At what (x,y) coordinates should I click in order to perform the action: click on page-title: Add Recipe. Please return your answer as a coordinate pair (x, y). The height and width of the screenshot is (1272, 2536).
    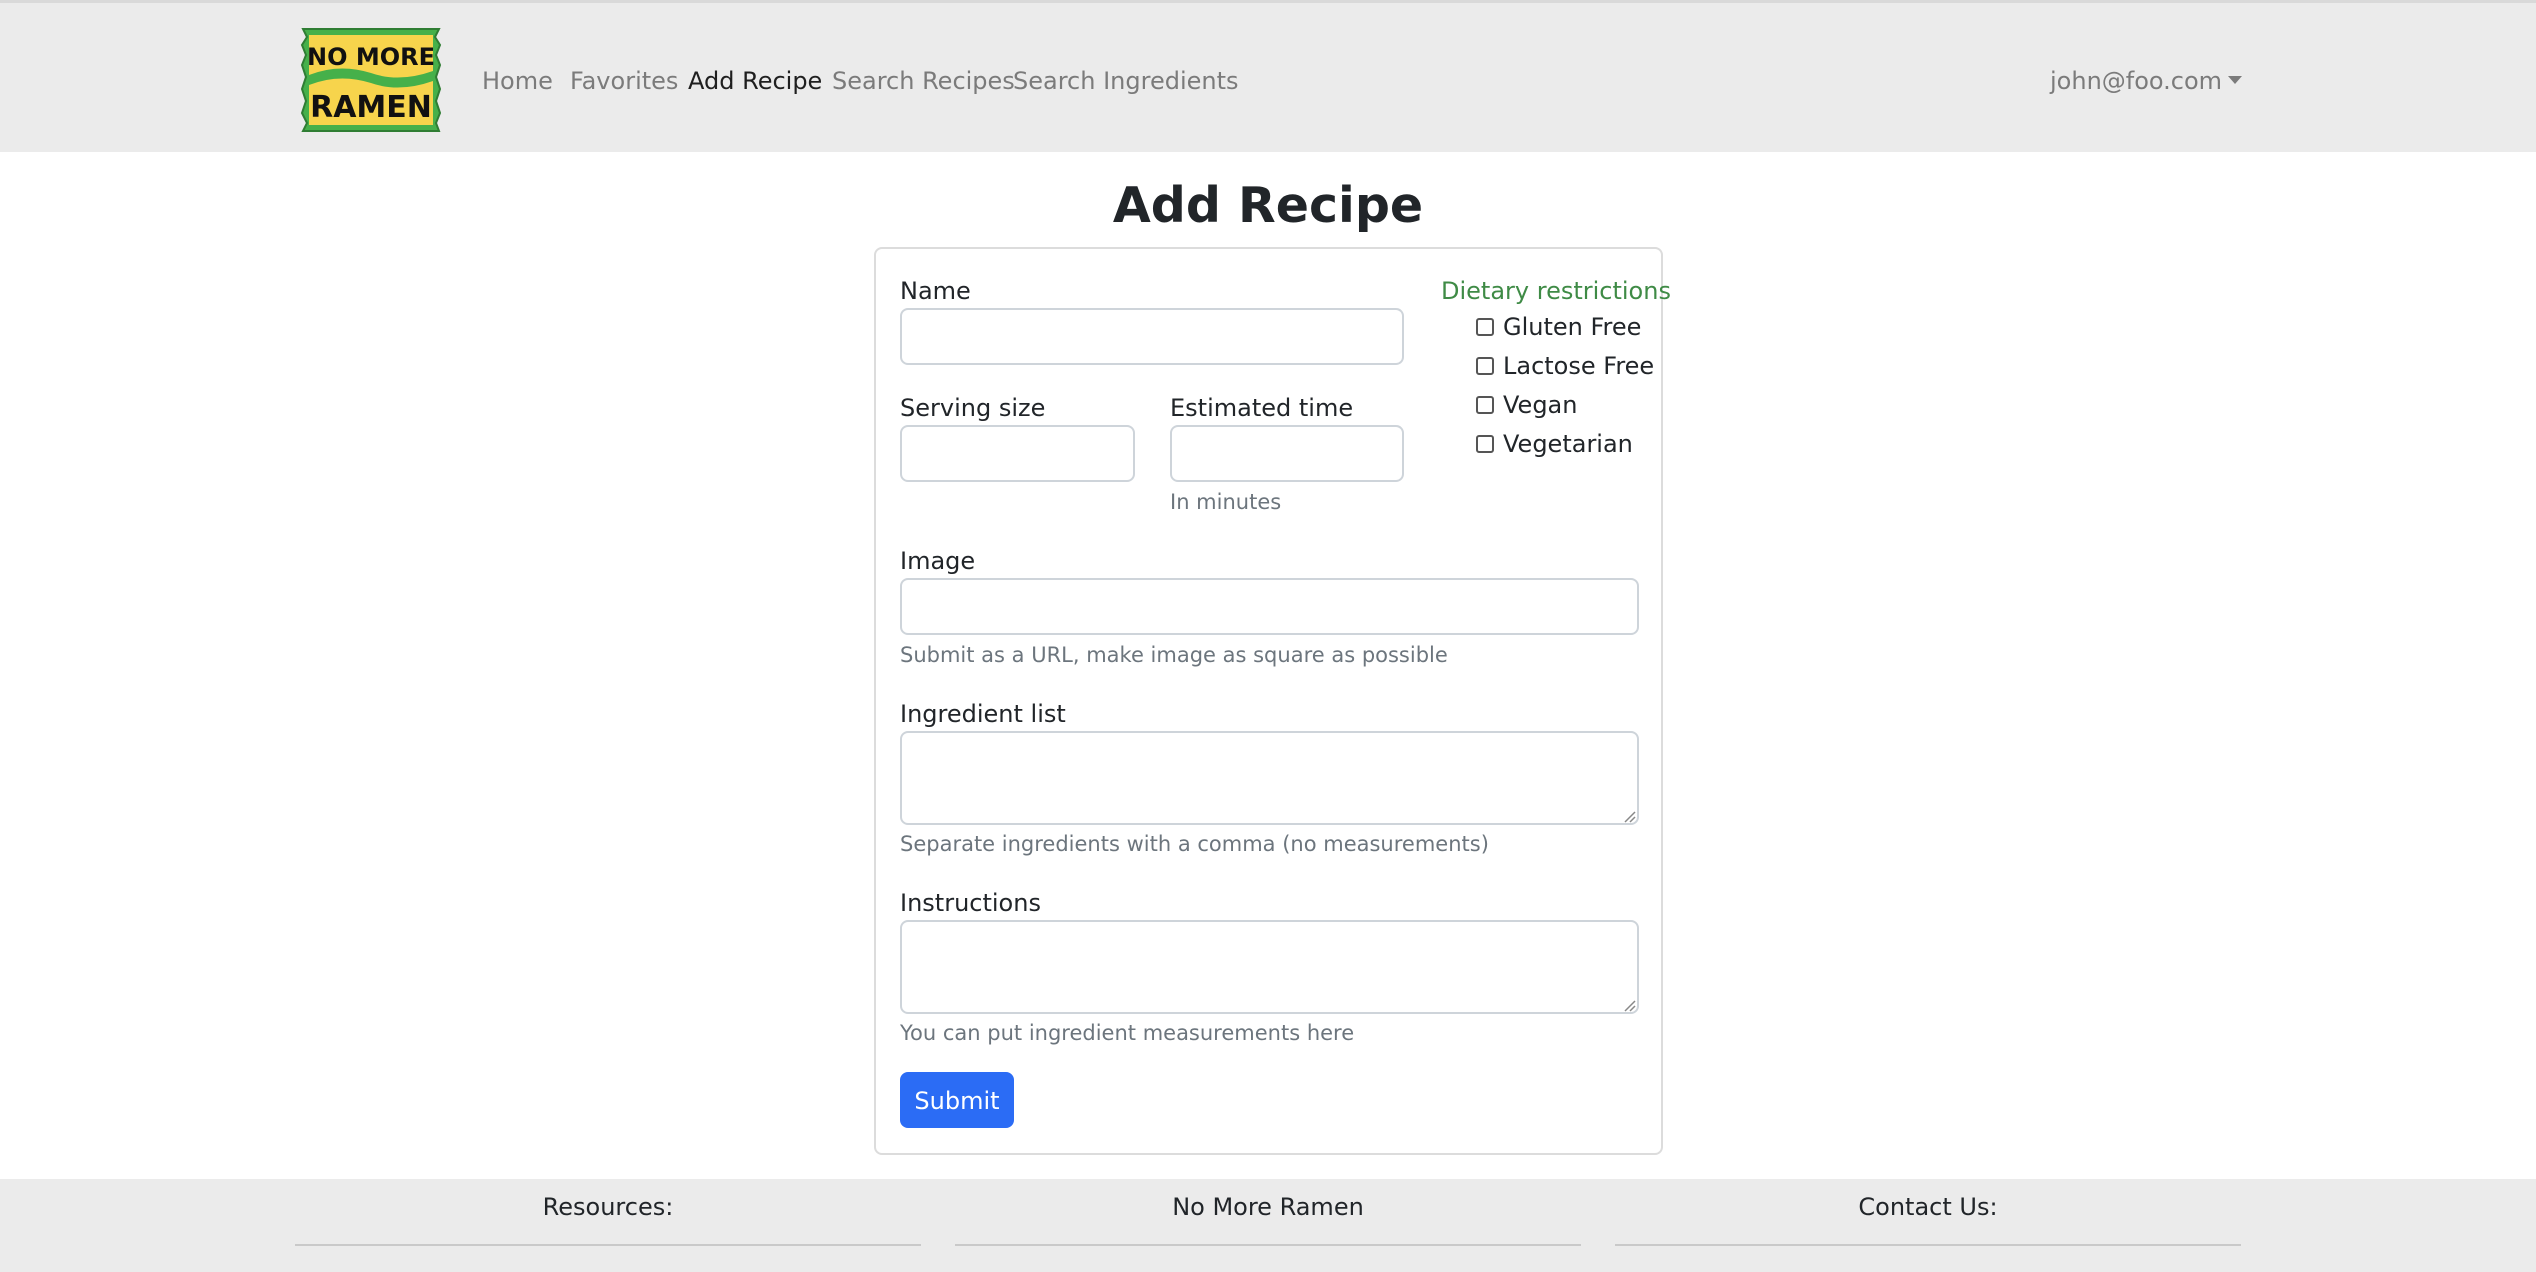
    Looking at the image, I should click on (1268, 205).